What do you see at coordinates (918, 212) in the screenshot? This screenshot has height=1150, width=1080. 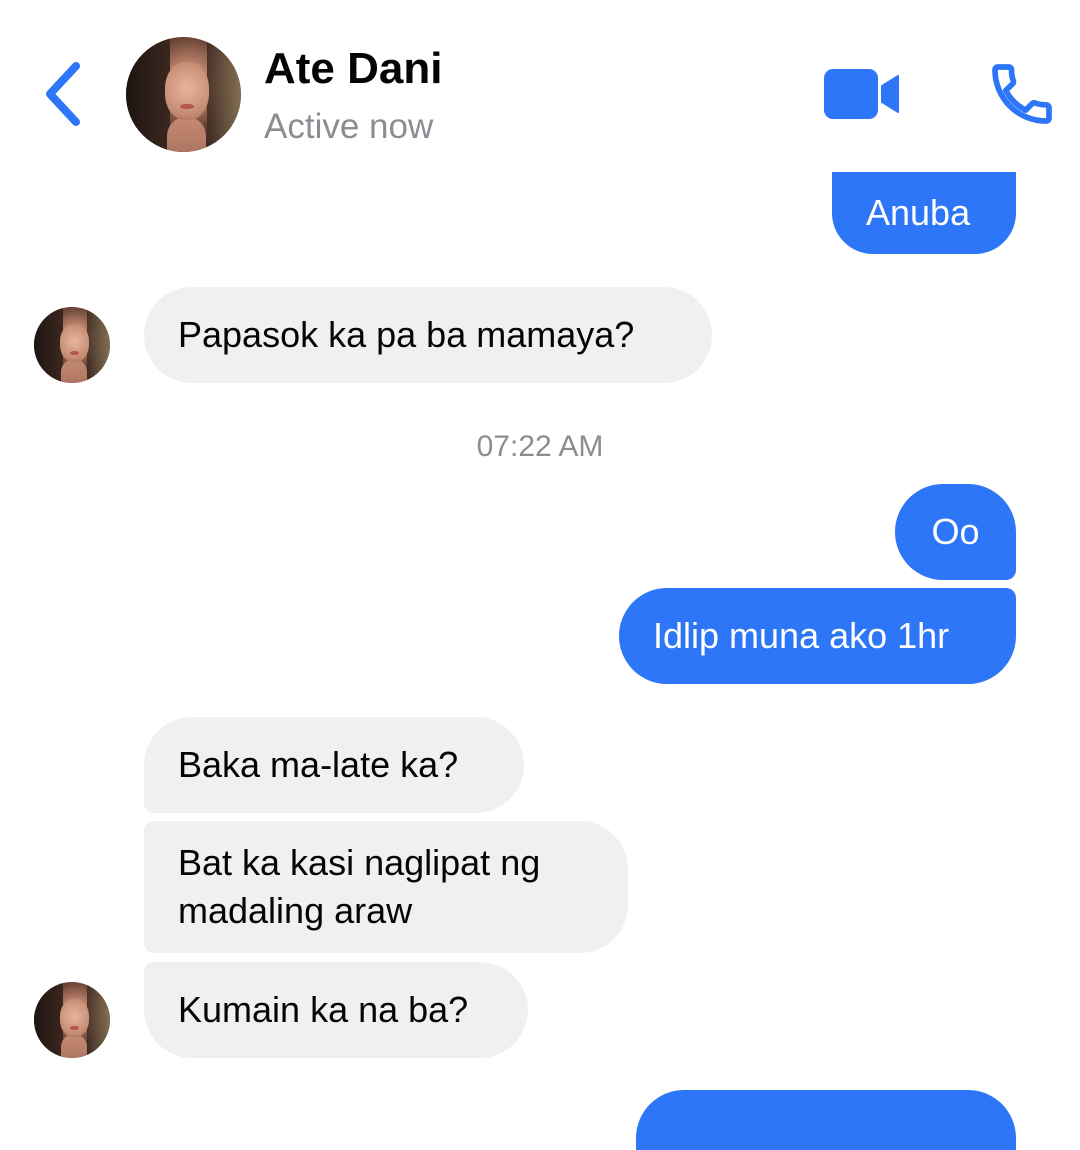 I see `message-text: Anuba` at bounding box center [918, 212].